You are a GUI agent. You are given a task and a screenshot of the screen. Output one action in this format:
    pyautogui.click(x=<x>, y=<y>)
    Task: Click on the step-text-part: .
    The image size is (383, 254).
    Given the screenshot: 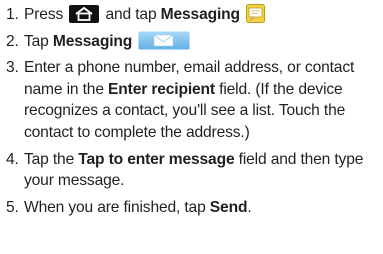 What is the action you would take?
    pyautogui.click(x=249, y=207)
    